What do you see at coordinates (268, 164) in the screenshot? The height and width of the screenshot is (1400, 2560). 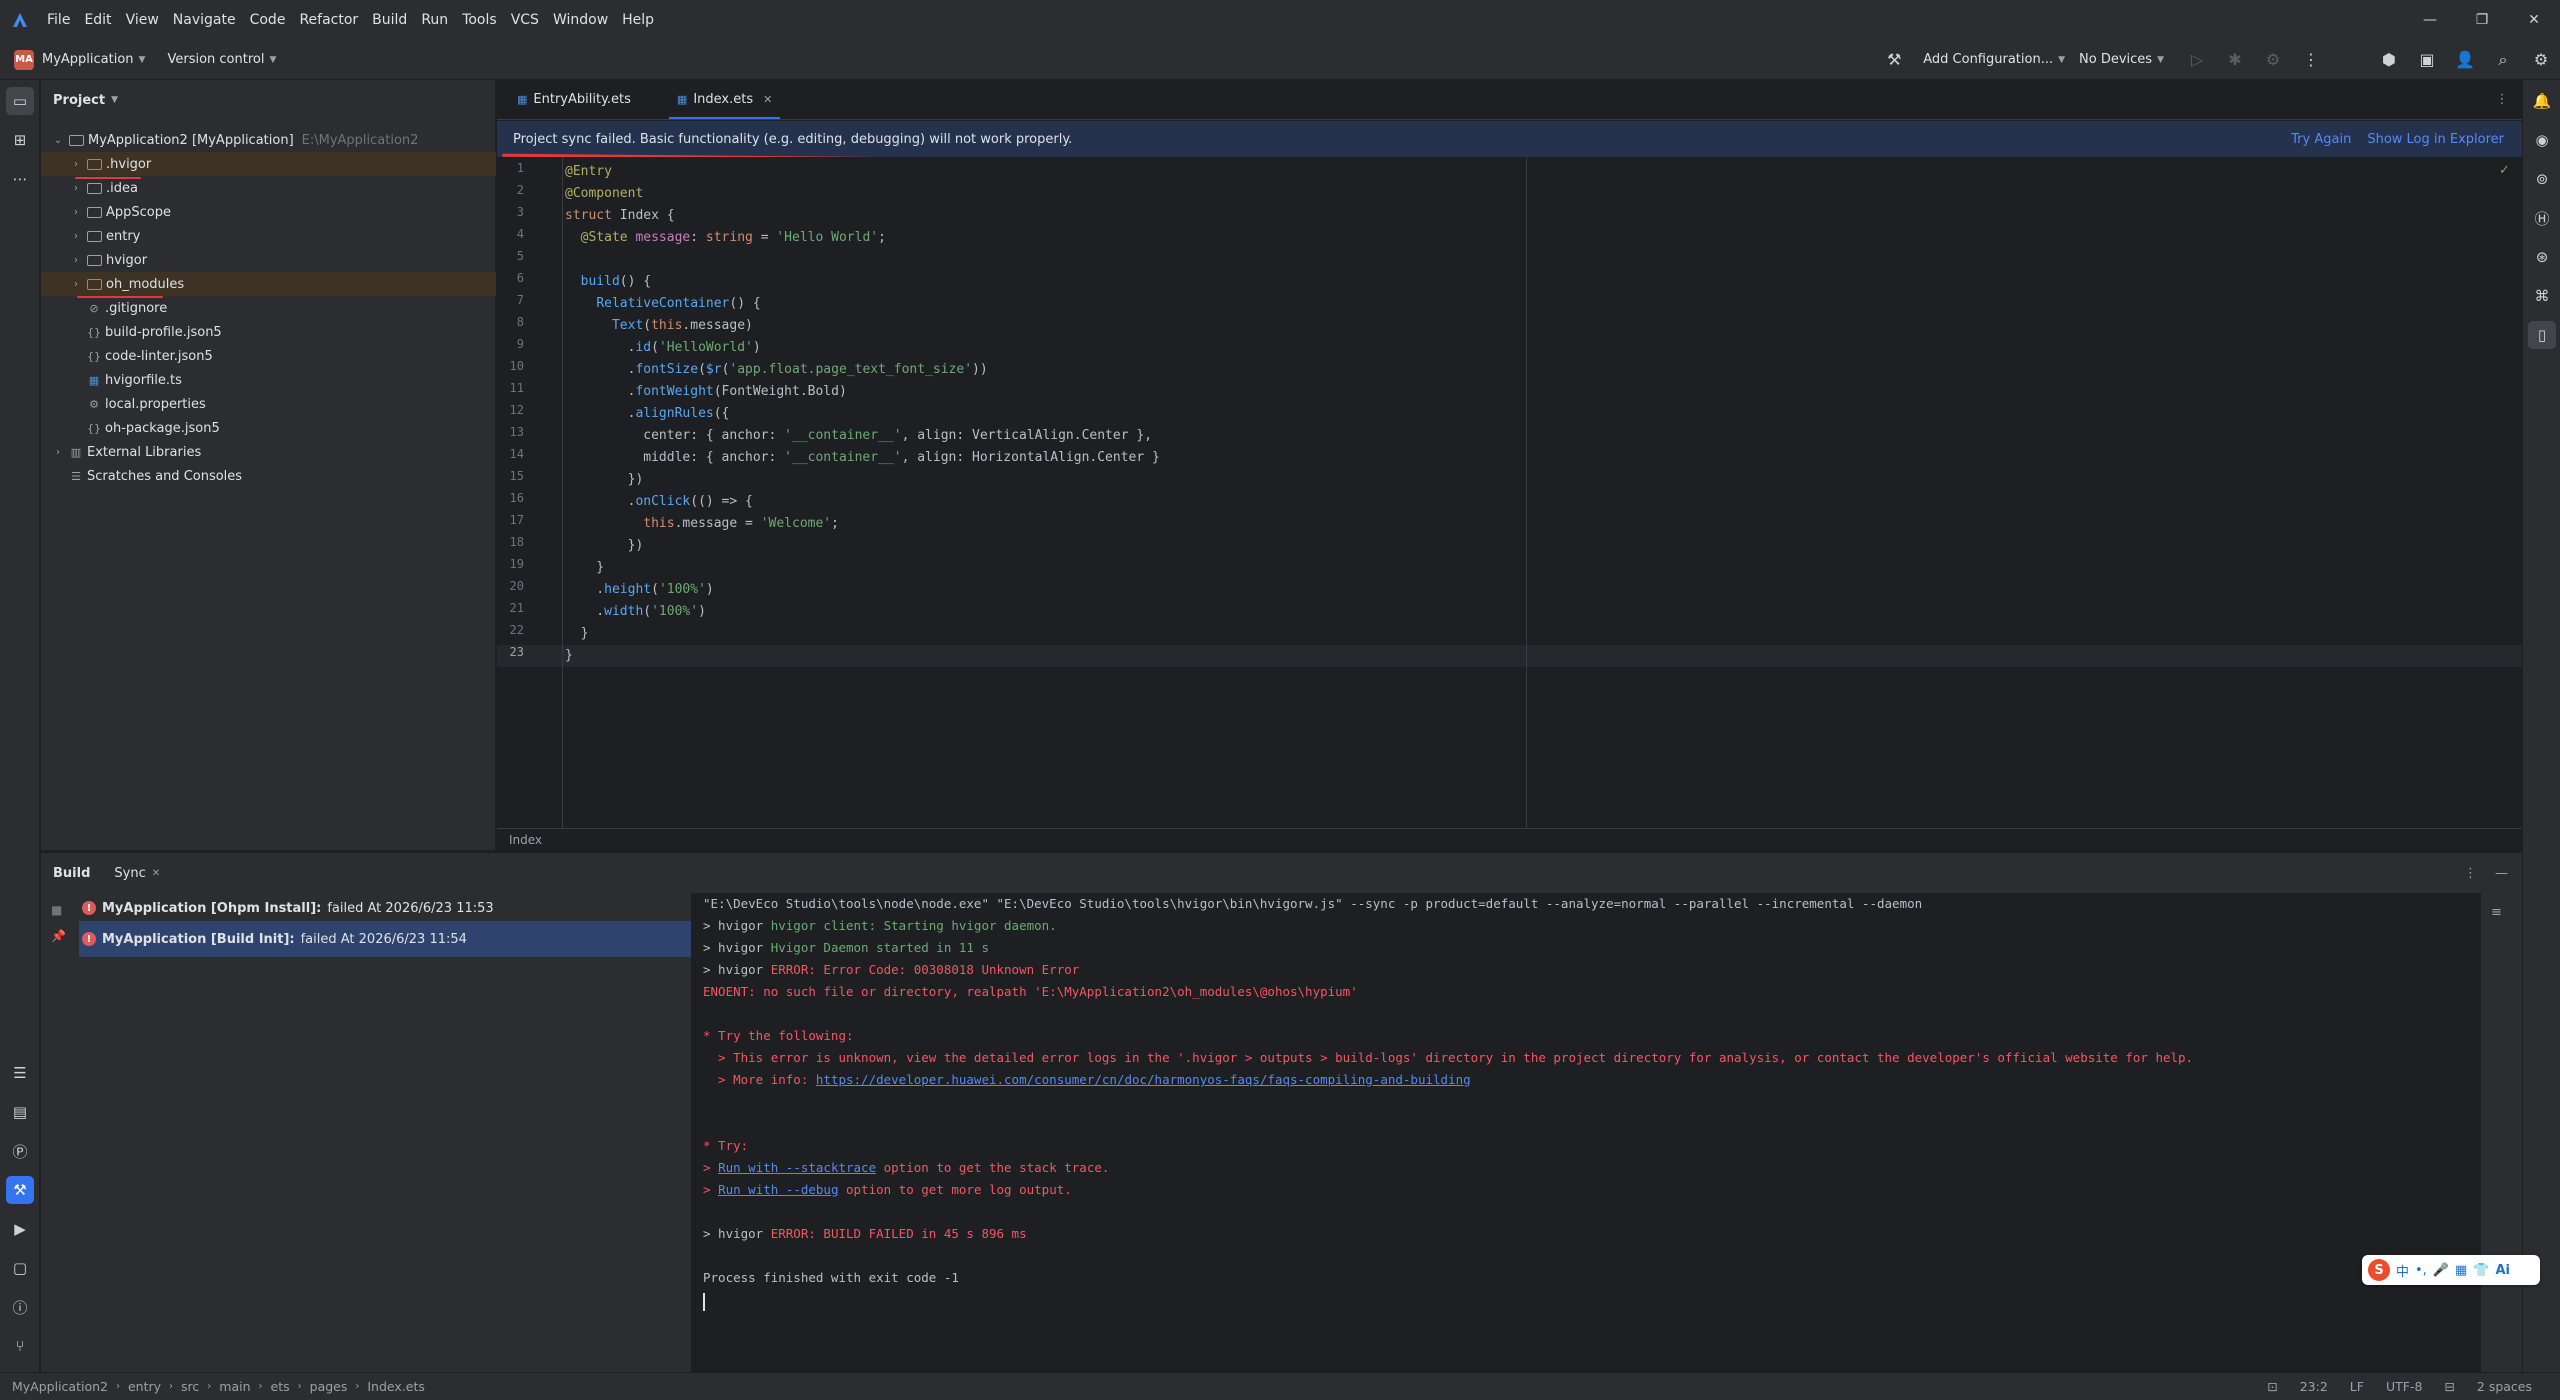 I see `tree-item-hvigor-hidden: › .hvigor` at bounding box center [268, 164].